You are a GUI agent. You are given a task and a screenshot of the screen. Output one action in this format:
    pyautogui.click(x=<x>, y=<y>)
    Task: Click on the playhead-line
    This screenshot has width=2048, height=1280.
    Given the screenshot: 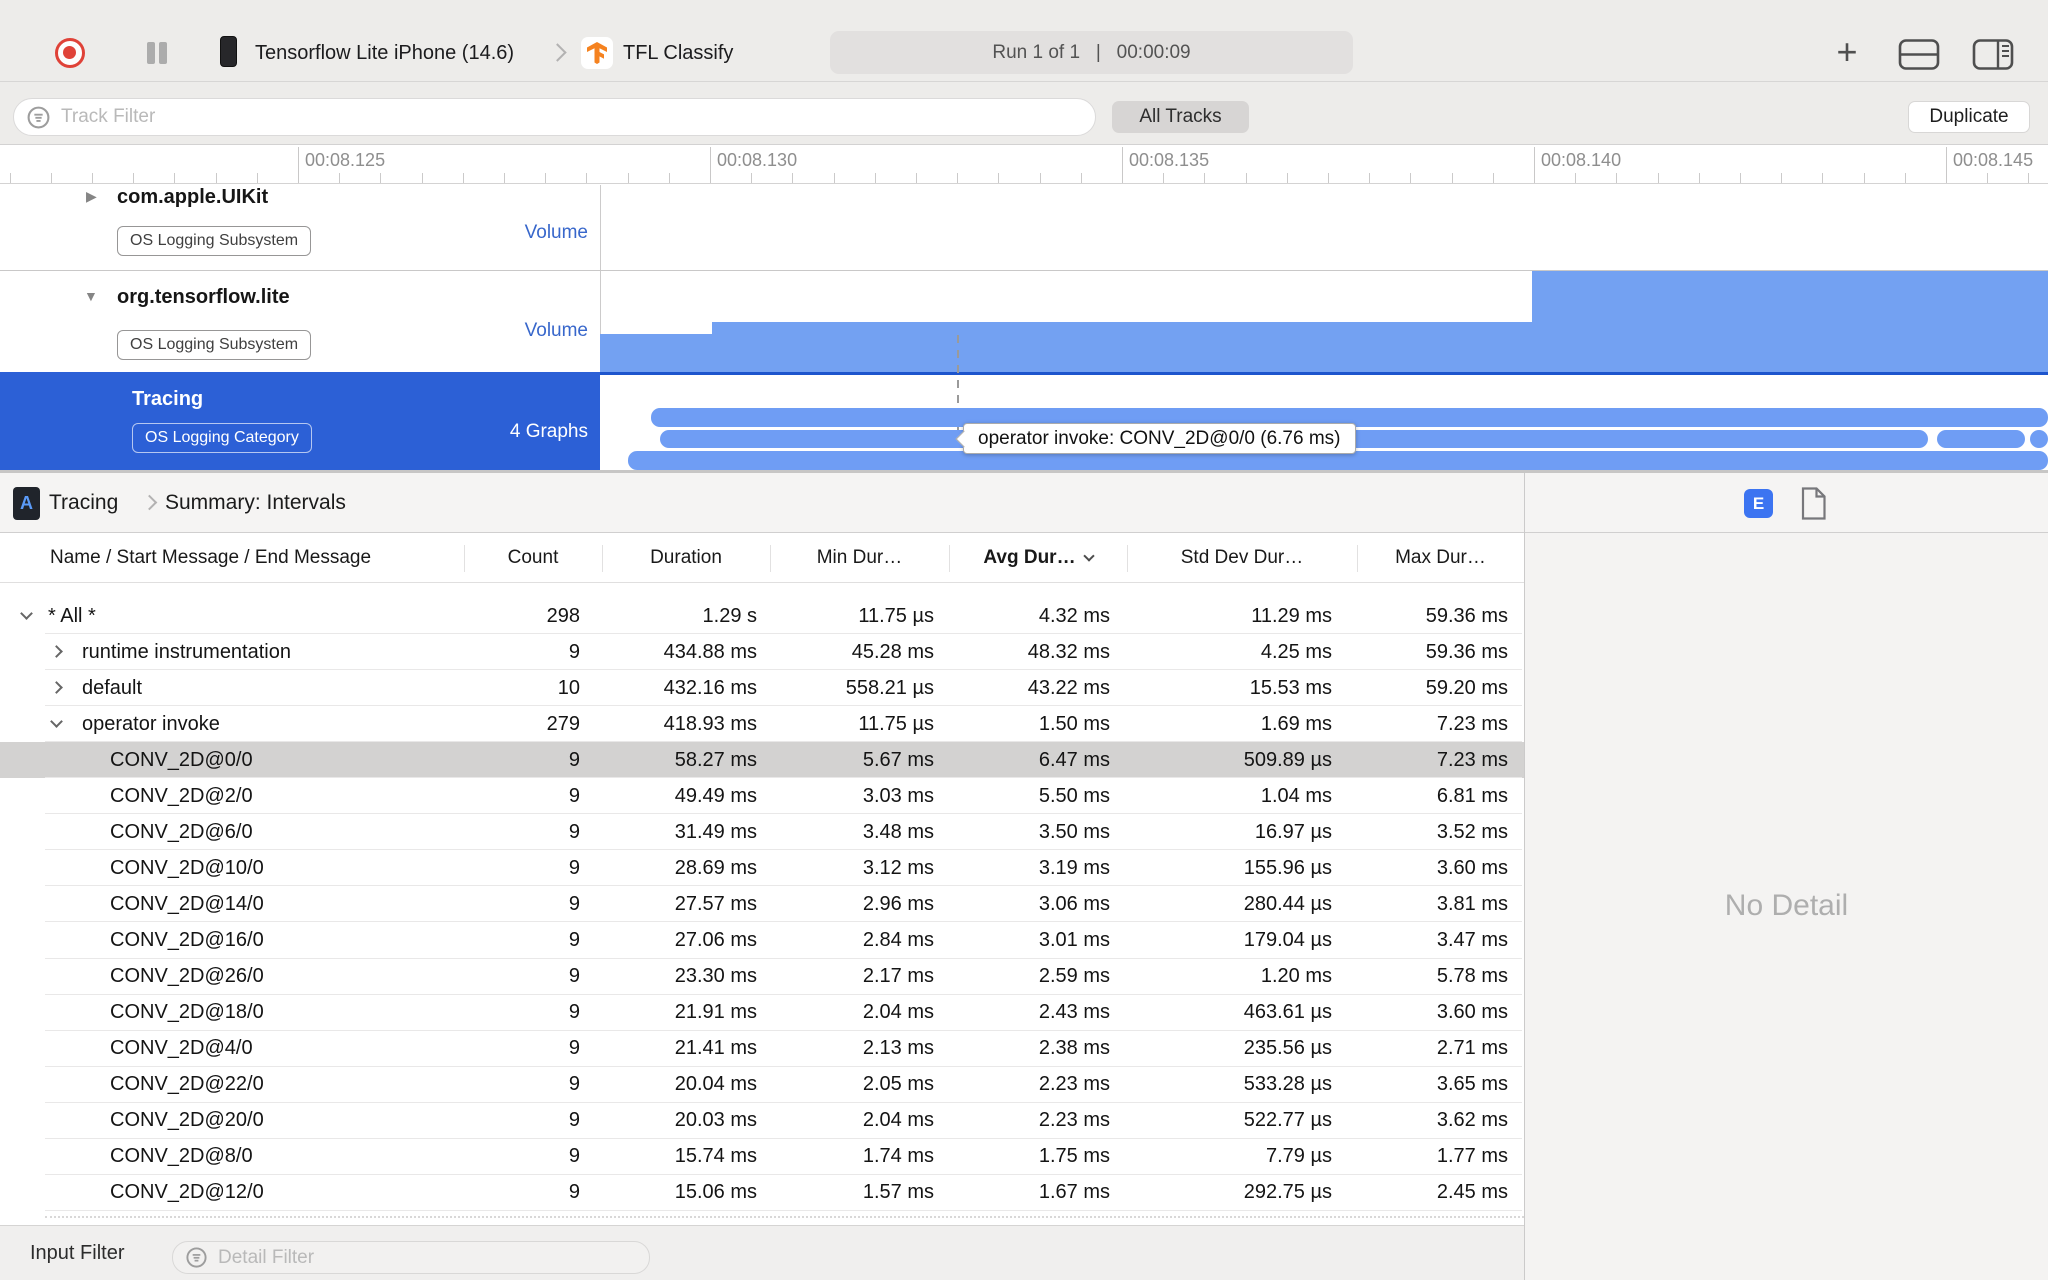 What is the action you would take?
    pyautogui.click(x=958, y=402)
    